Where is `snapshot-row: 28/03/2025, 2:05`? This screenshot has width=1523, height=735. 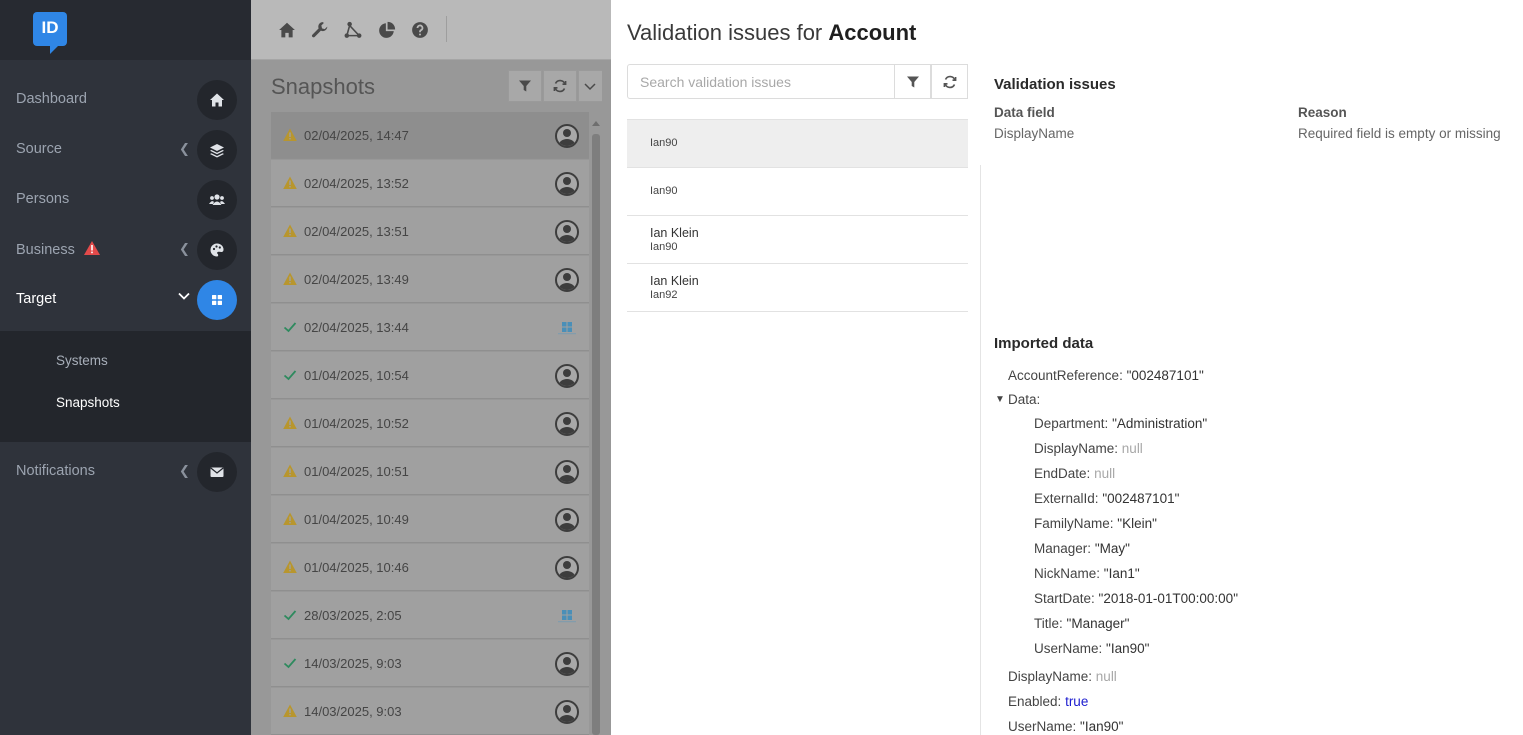 snapshot-row: 28/03/2025, 2:05 is located at coordinates (430, 615).